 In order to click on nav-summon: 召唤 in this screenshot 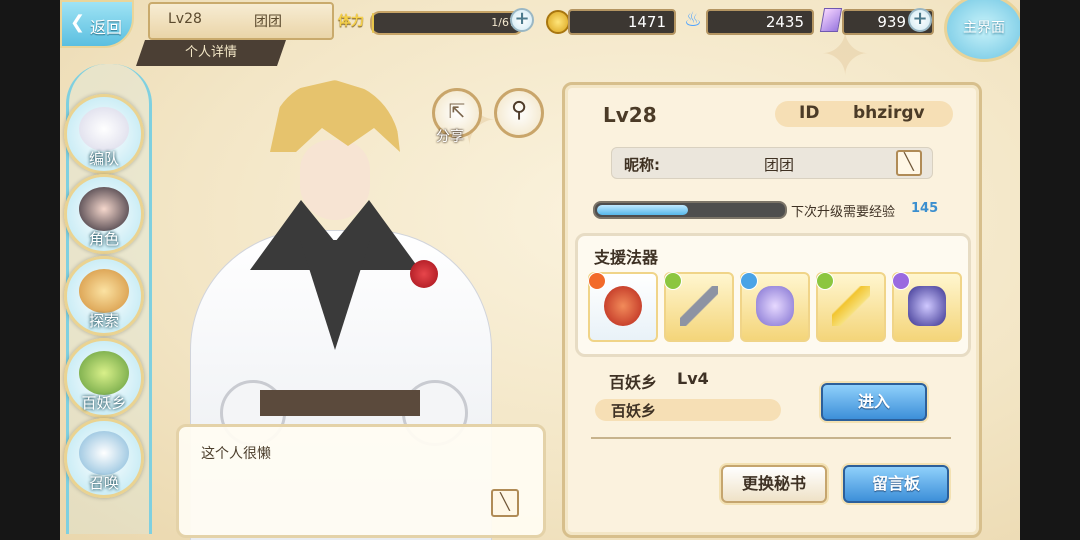, I will do `click(104, 458)`.